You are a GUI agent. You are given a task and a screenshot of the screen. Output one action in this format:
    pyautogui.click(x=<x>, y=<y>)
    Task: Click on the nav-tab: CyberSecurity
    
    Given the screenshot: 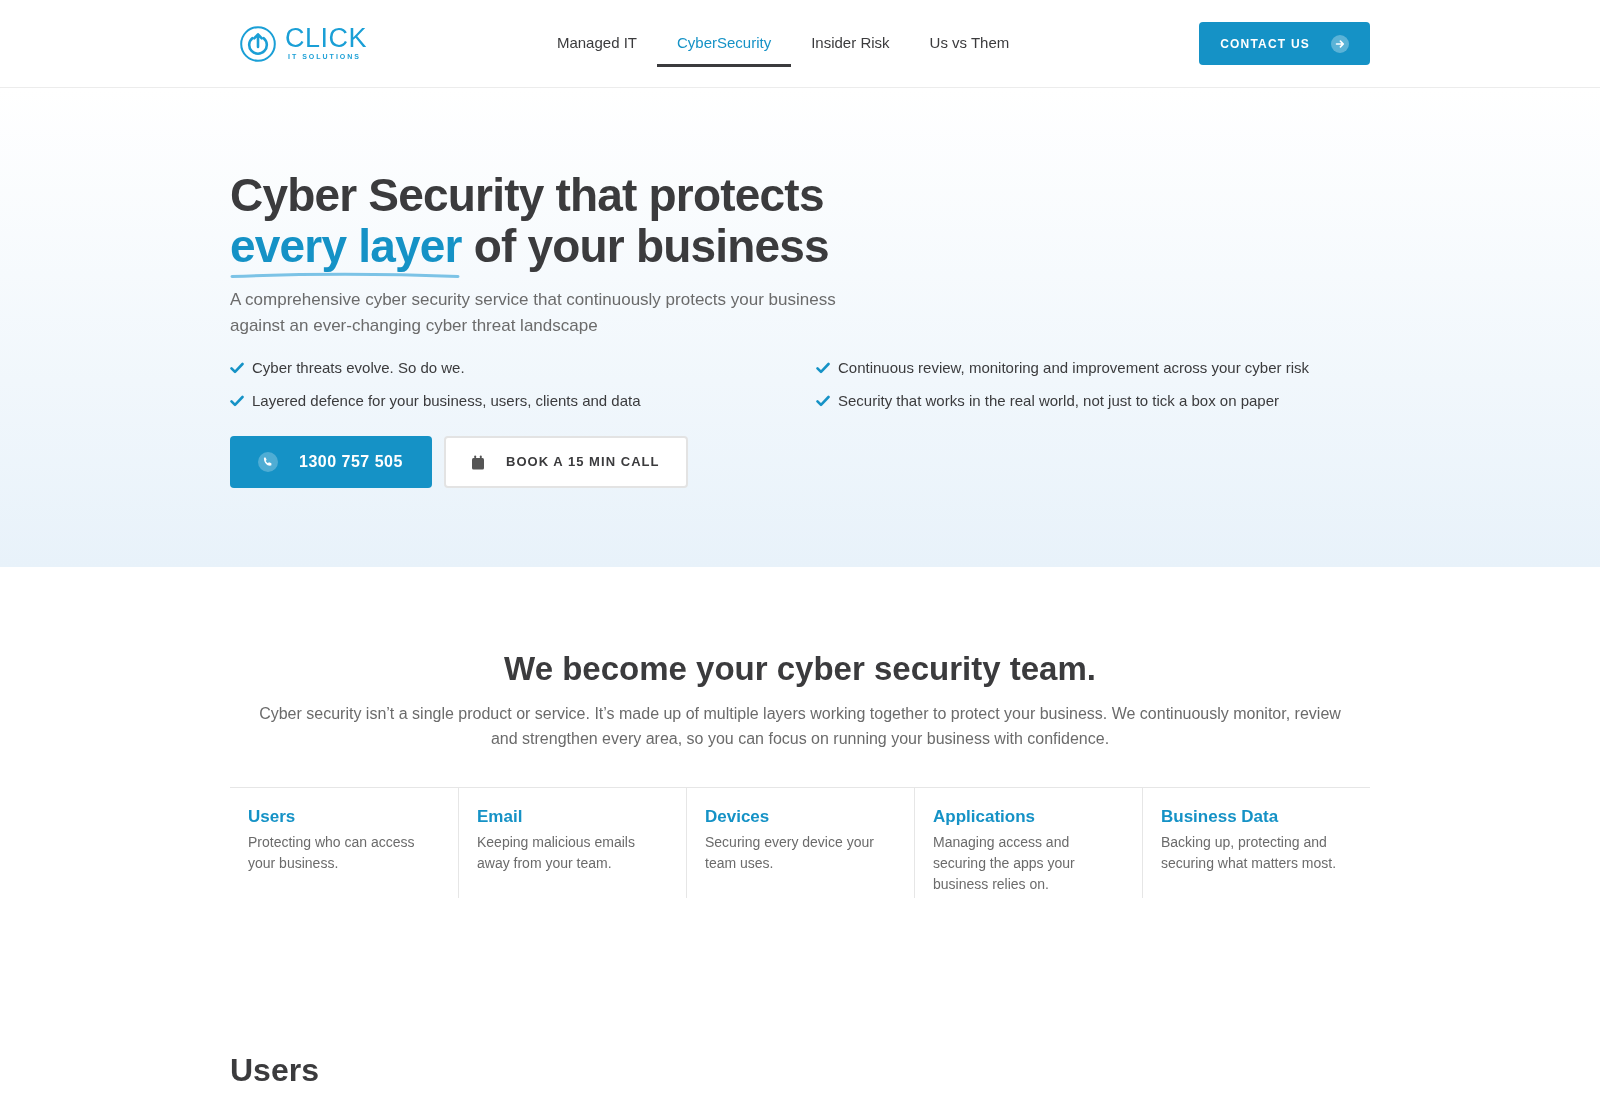 What is the action you would take?
    pyautogui.click(x=724, y=43)
    